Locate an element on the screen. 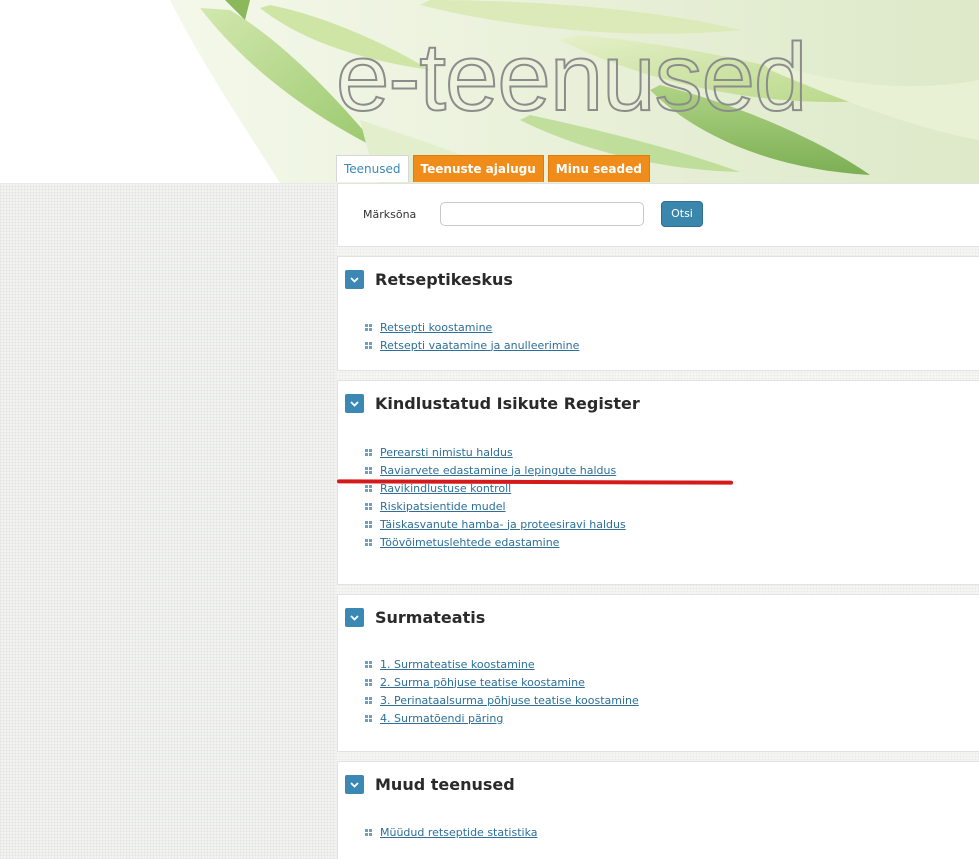  service-link: Müüdud retseptide statistika is located at coordinates (459, 832).